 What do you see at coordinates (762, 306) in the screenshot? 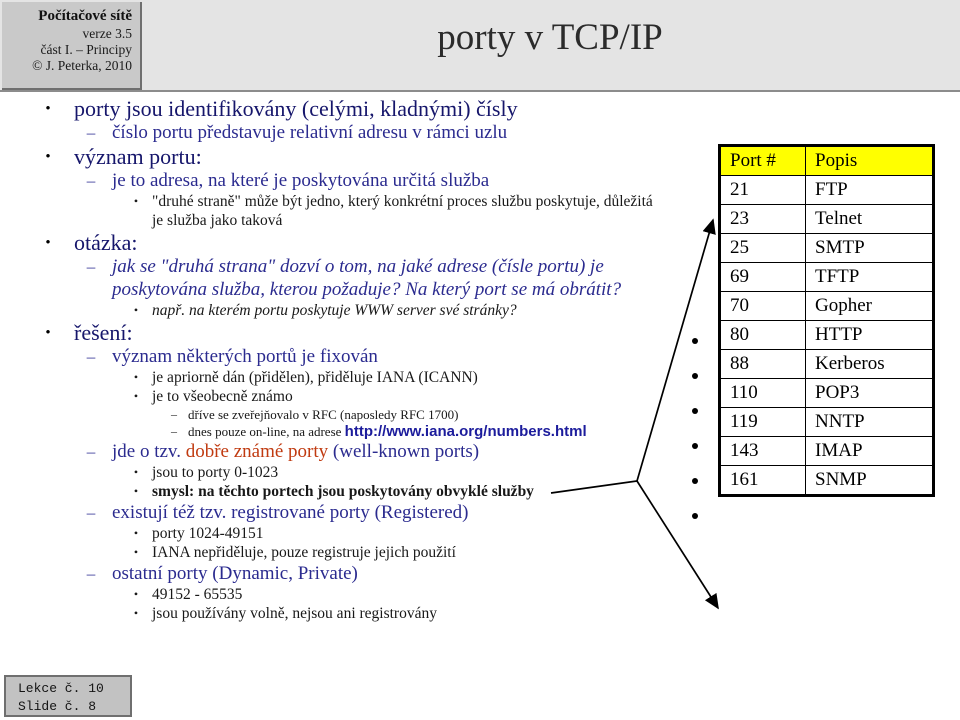
I see `cell-port: 70` at bounding box center [762, 306].